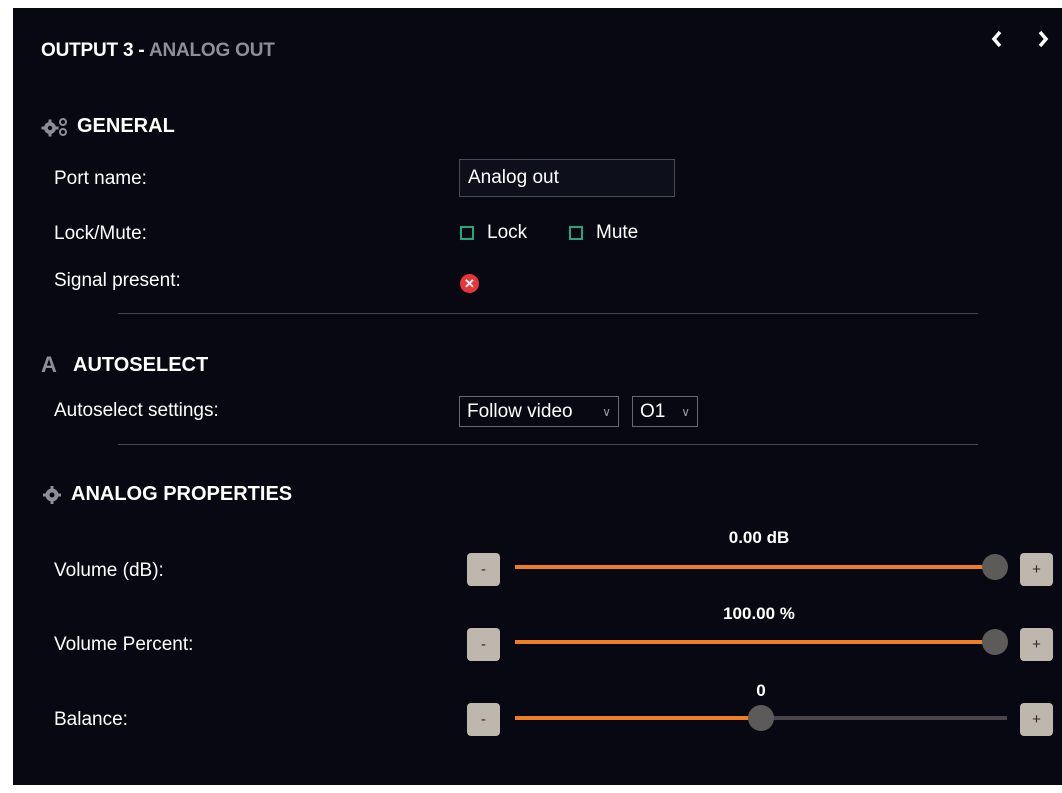  What do you see at coordinates (126, 126) in the screenshot?
I see `general-title-text: GENERAL` at bounding box center [126, 126].